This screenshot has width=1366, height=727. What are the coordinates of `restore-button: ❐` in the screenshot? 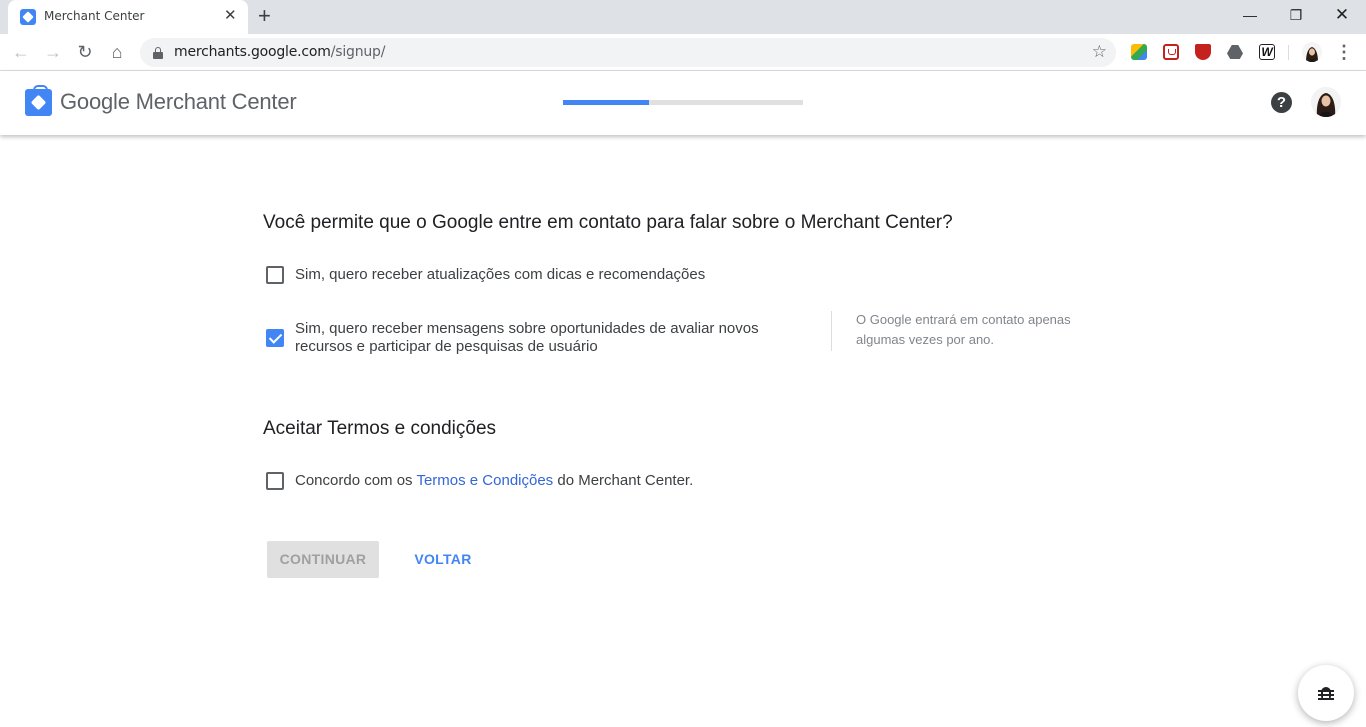 It's located at (1296, 16).